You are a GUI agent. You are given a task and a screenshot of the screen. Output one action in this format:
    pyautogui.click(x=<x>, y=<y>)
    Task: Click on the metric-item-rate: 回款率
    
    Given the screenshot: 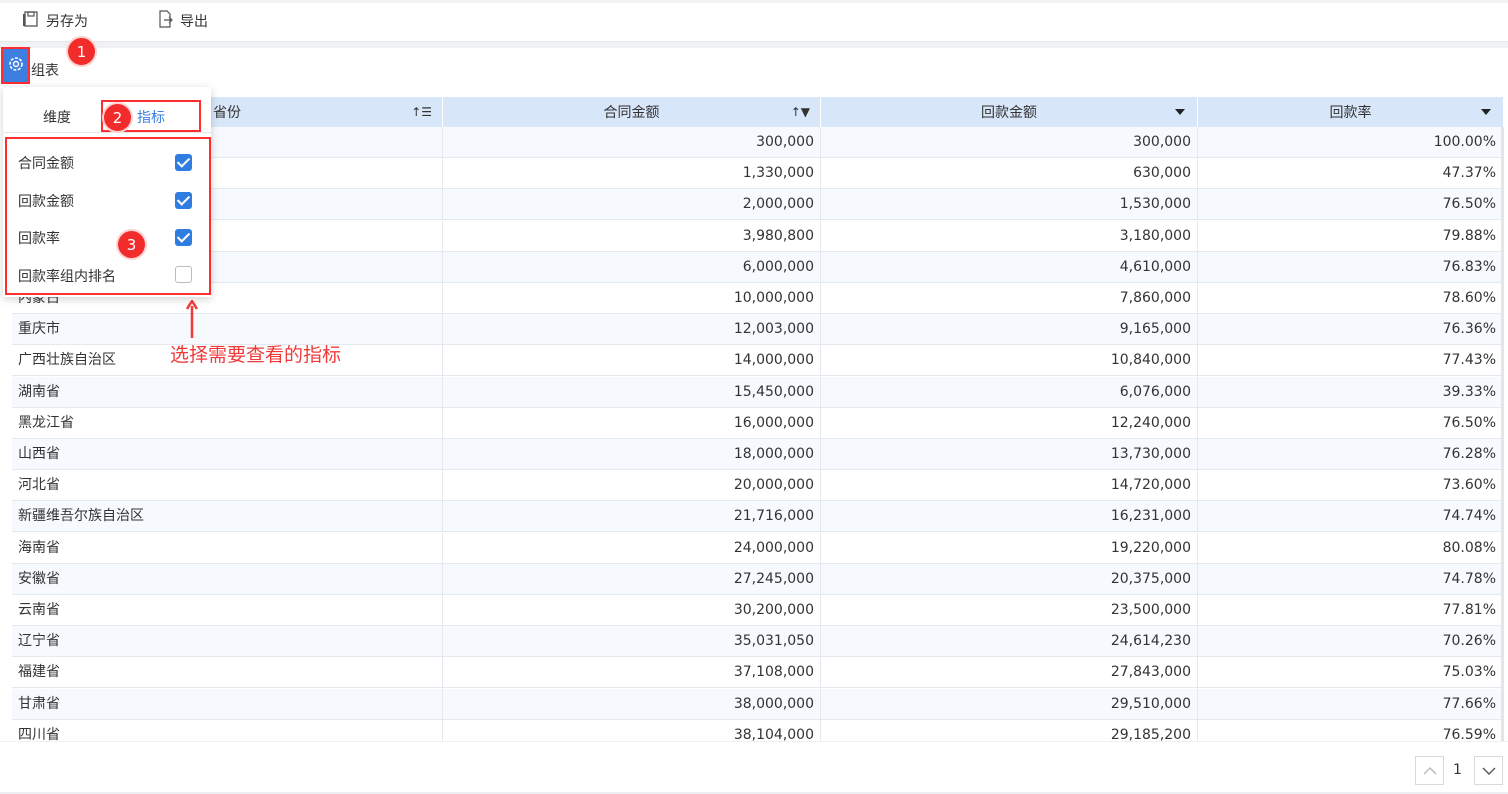 What is the action you would take?
    pyautogui.click(x=39, y=239)
    